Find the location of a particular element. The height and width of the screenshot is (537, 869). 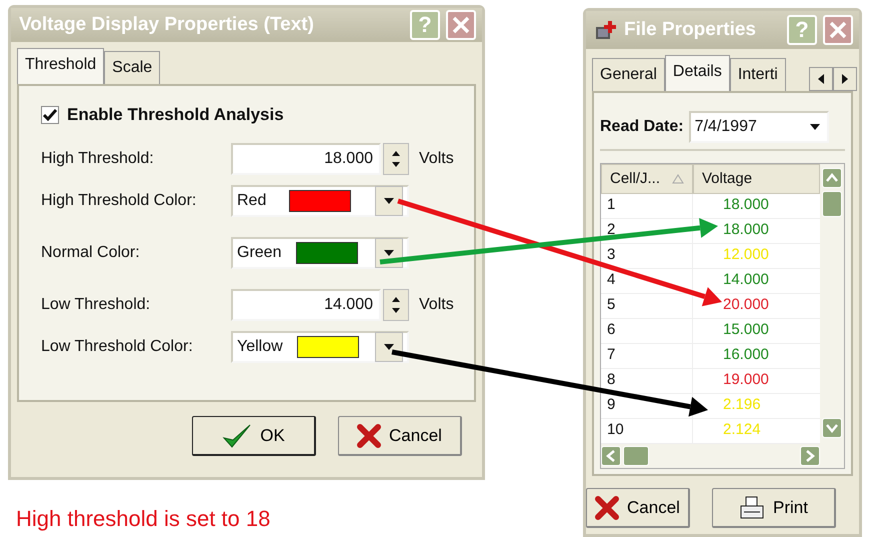

tab: General is located at coordinates (628, 74).